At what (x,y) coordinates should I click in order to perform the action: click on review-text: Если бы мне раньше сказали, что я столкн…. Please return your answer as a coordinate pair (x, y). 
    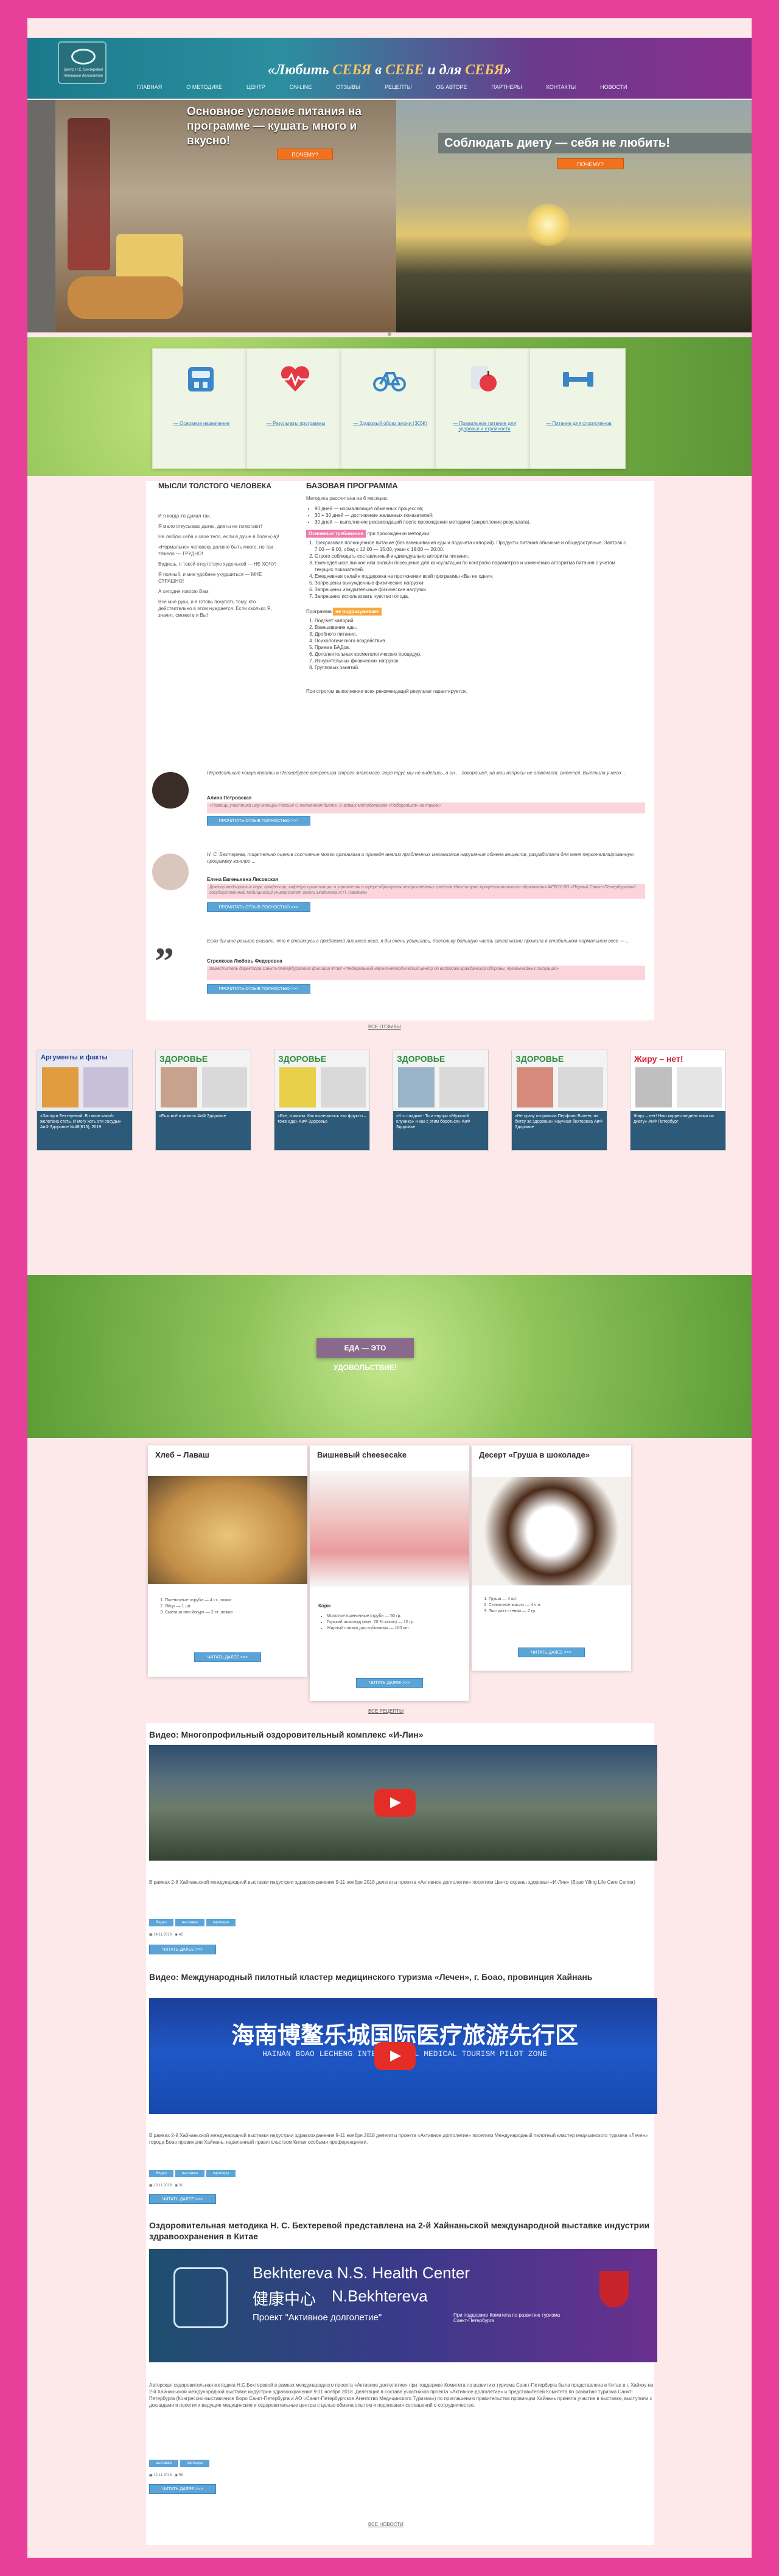
    Looking at the image, I should click on (419, 941).